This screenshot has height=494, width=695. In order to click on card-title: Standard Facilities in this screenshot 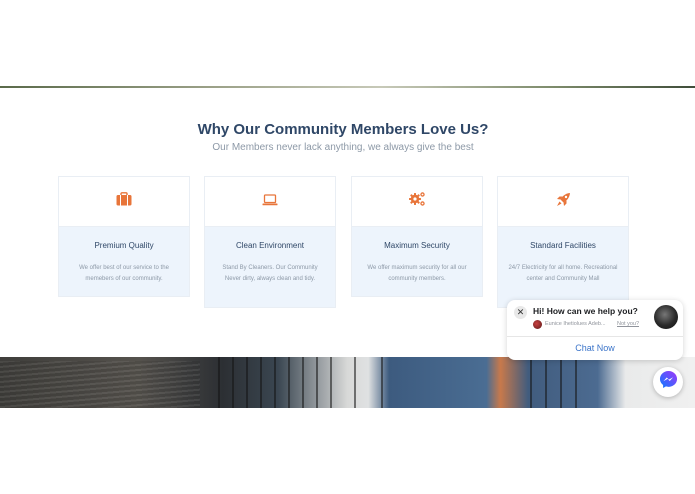, I will do `click(563, 245)`.